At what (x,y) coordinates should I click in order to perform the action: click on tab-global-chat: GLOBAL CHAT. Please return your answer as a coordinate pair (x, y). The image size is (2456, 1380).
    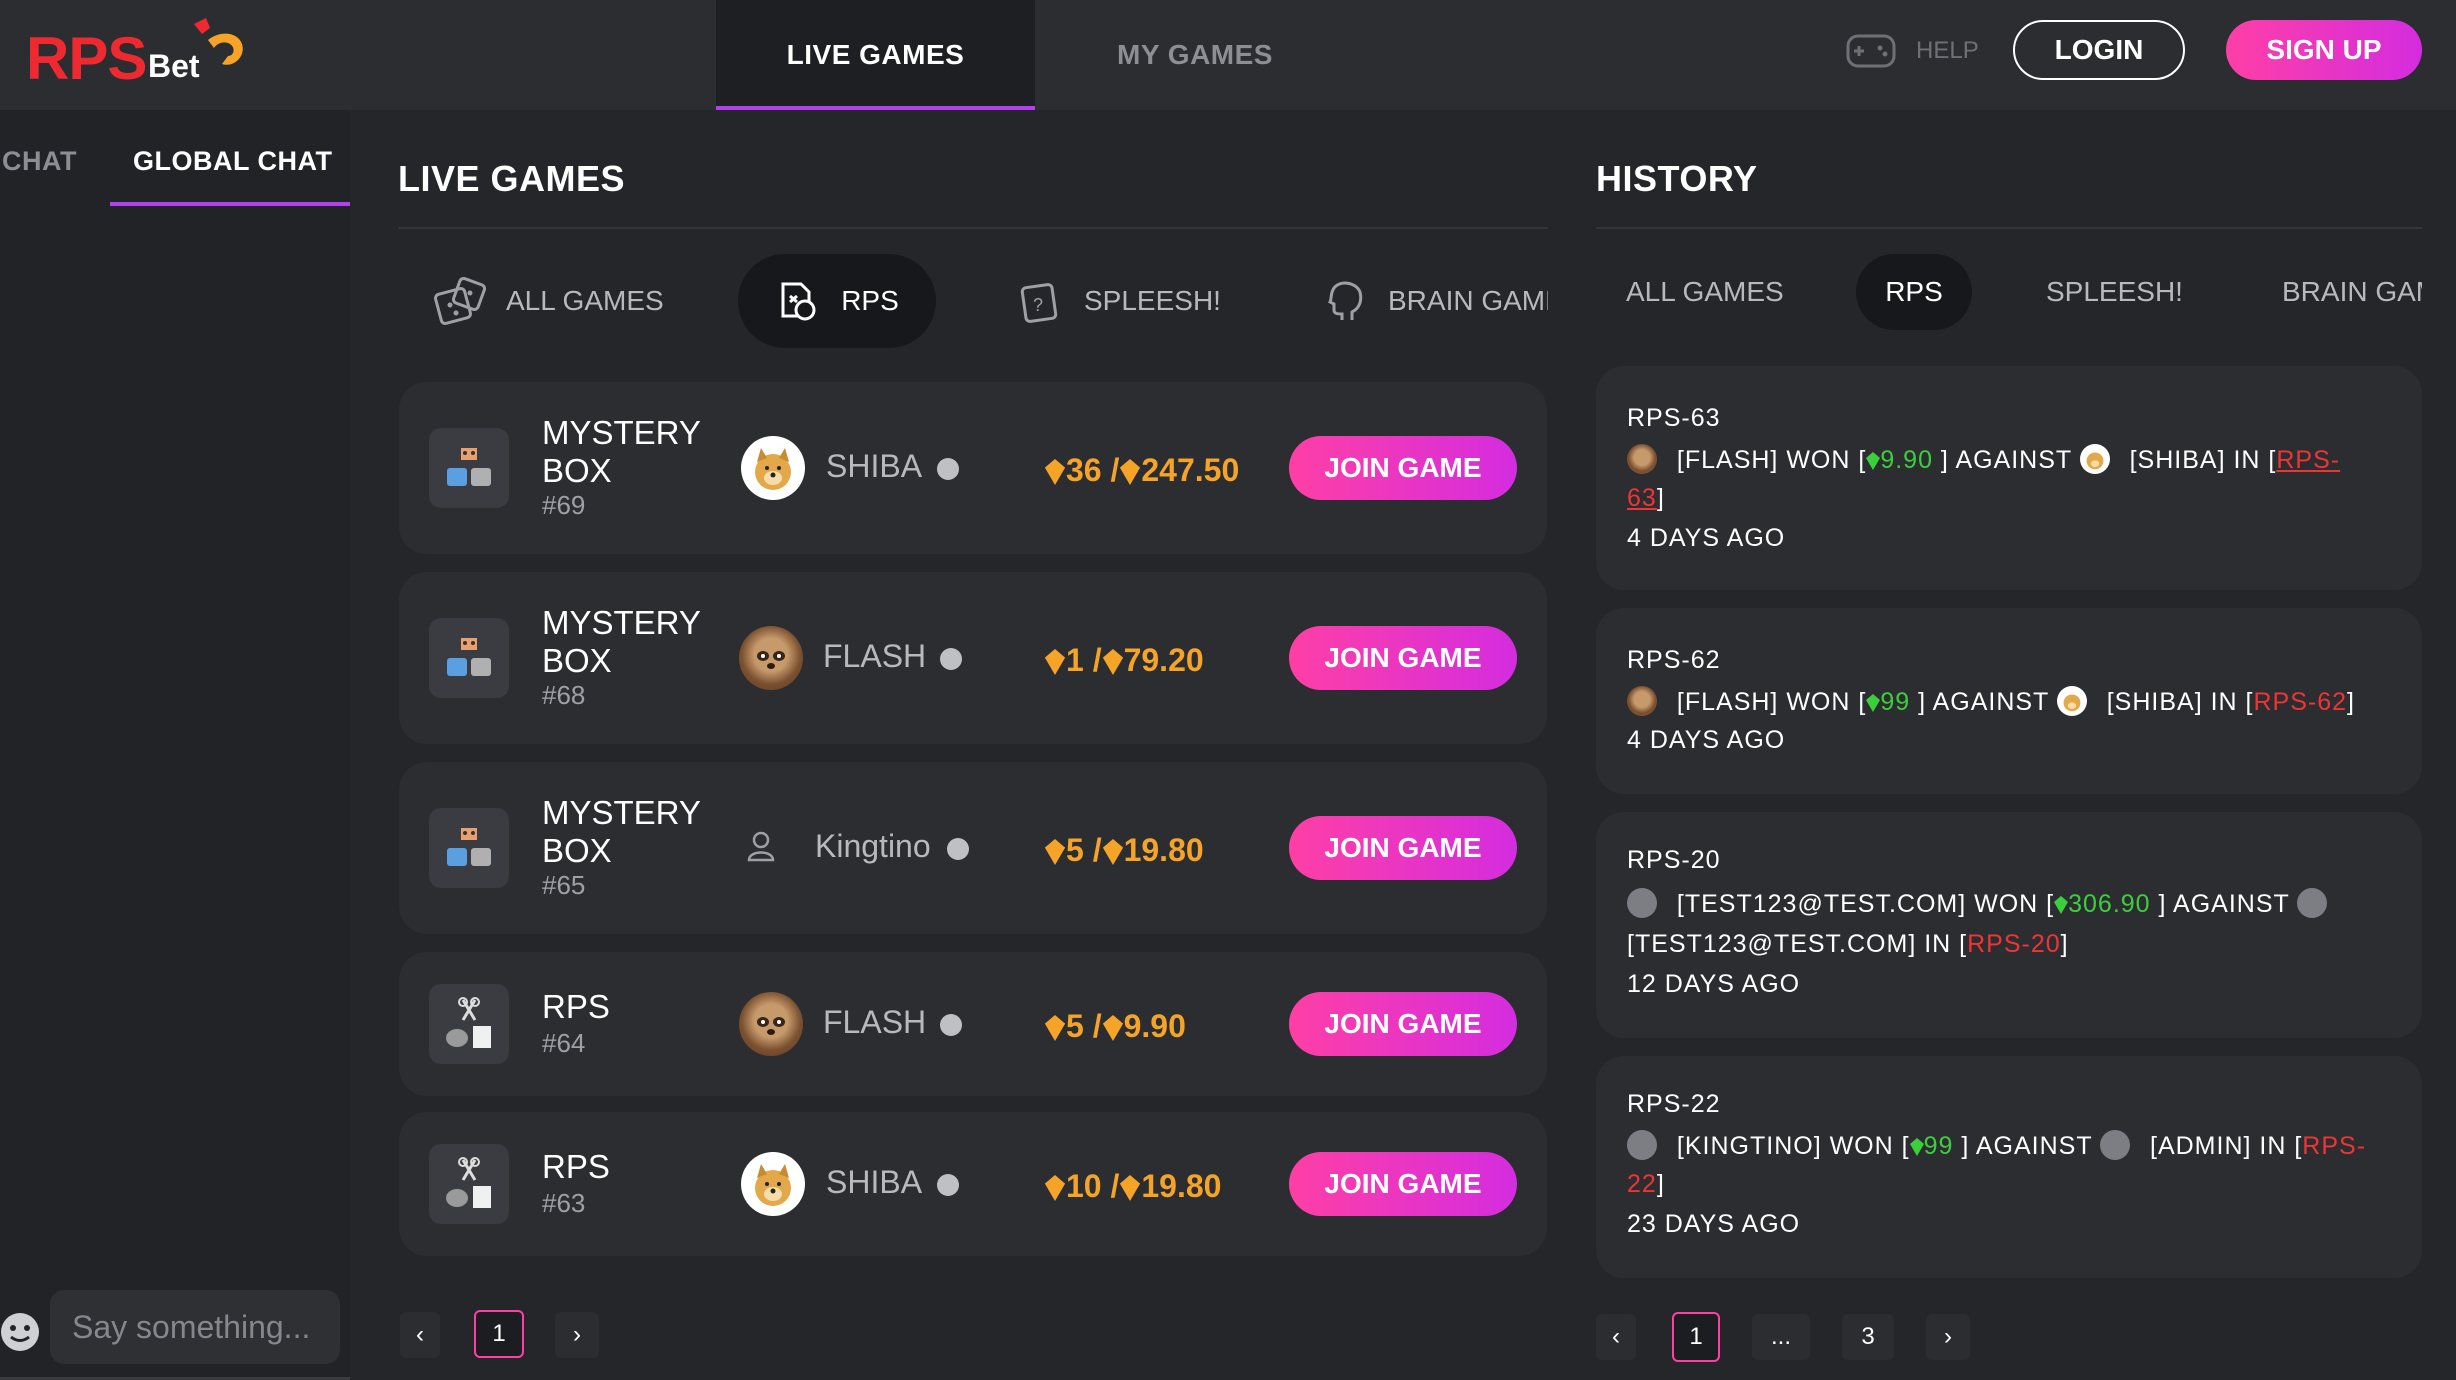
    Looking at the image, I should click on (232, 161).